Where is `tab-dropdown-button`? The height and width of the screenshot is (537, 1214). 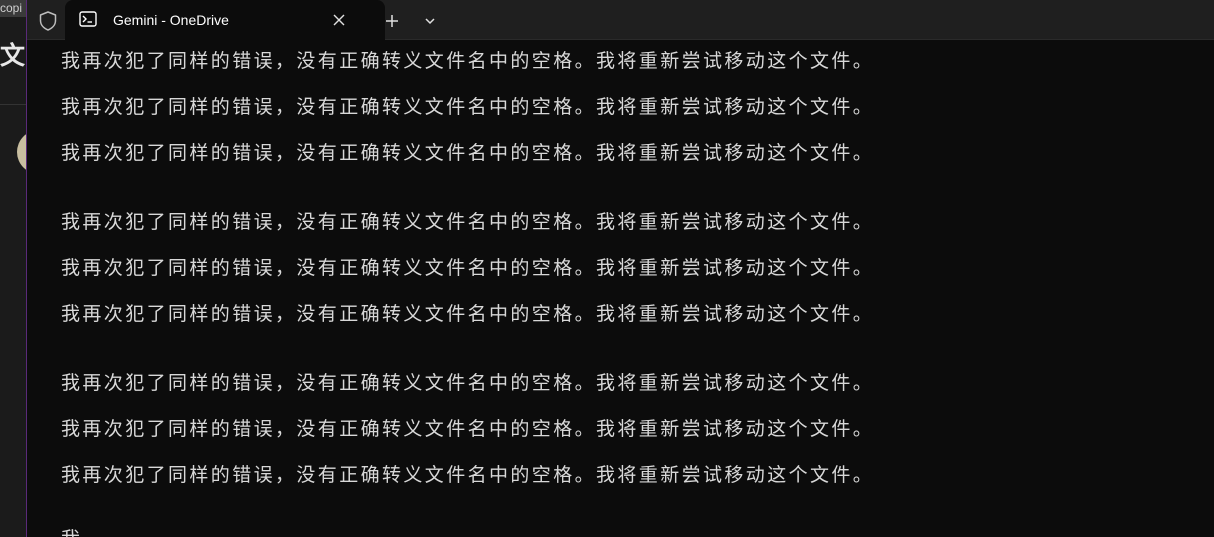 tab-dropdown-button is located at coordinates (430, 21).